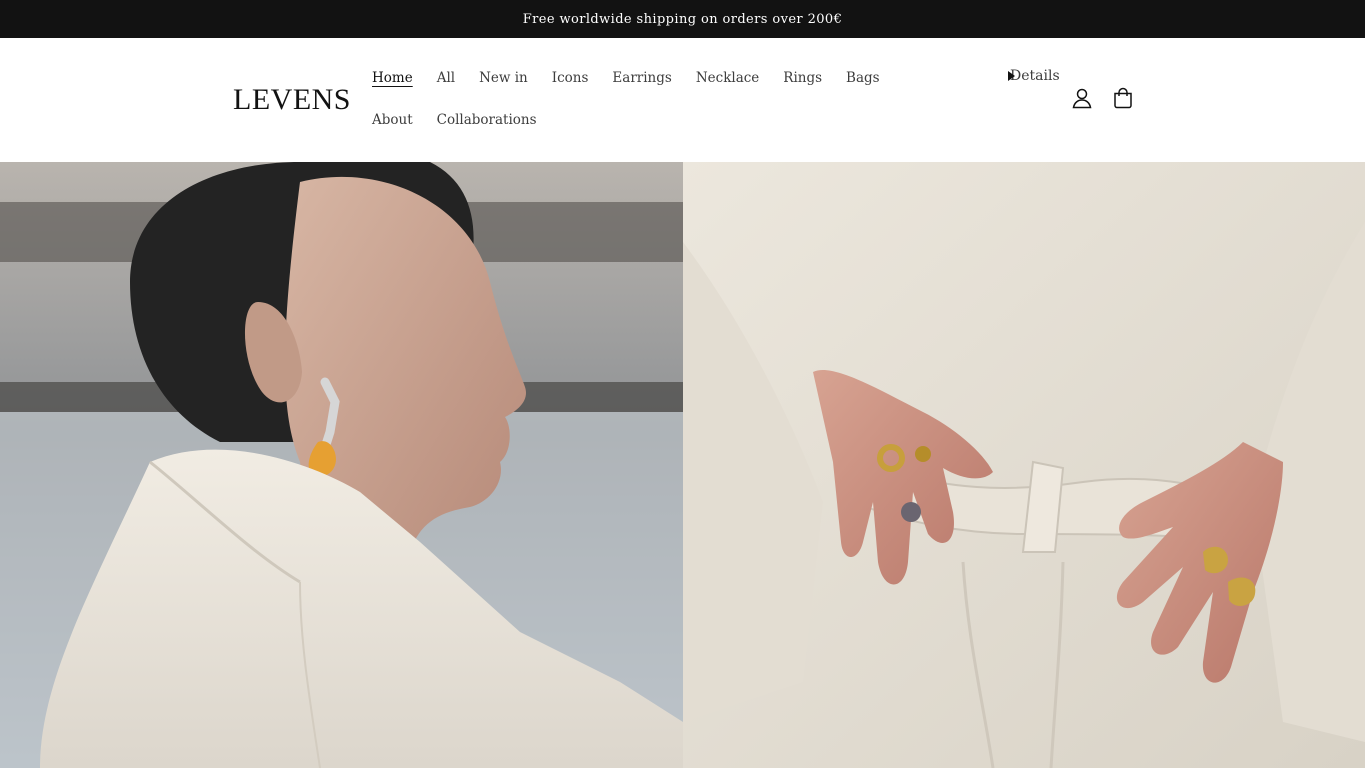 The height and width of the screenshot is (768, 1365). What do you see at coordinates (1011, 76) in the screenshot?
I see `disclosure-triangle-icon` at bounding box center [1011, 76].